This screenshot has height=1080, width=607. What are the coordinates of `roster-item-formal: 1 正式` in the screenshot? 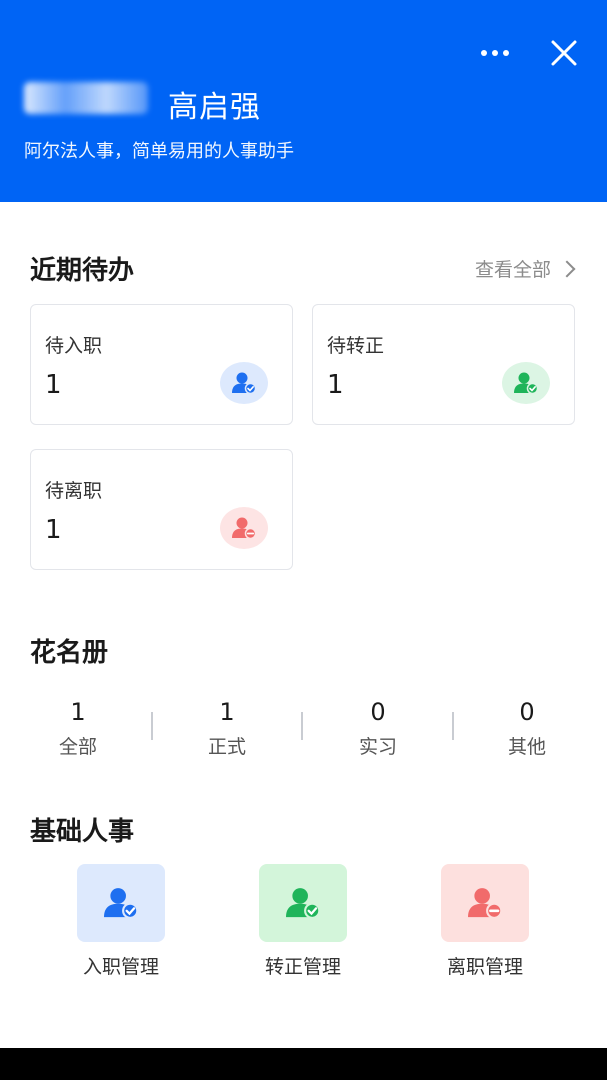 It's located at (227, 727).